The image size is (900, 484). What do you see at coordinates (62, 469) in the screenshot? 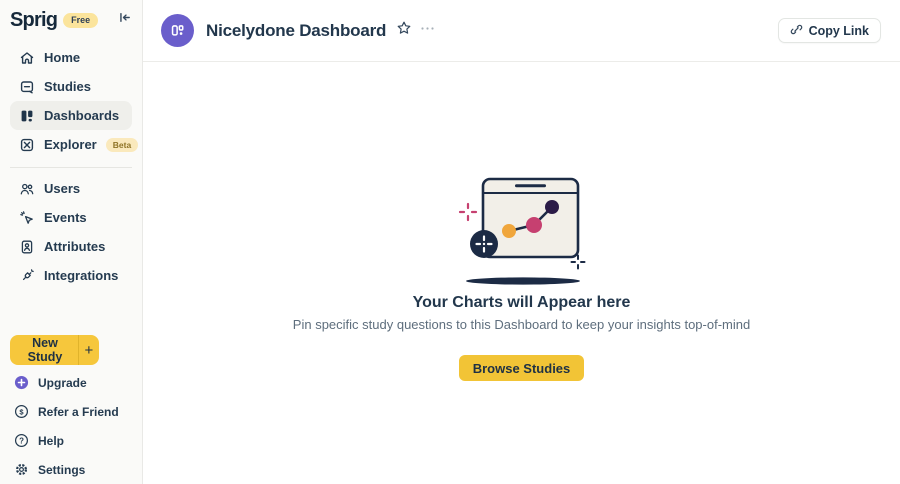
I see `sidebar-item-label: Settings` at bounding box center [62, 469].